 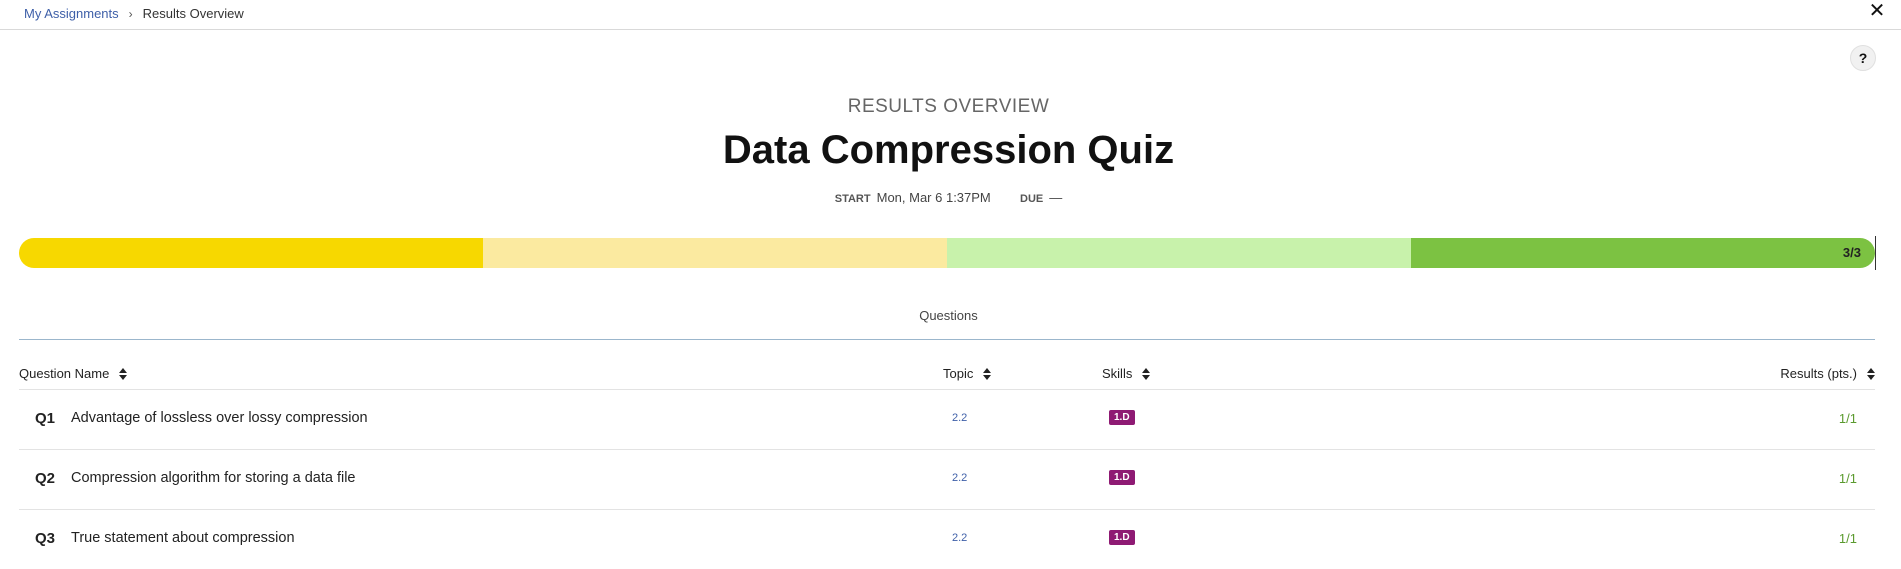 What do you see at coordinates (130, 13) in the screenshot?
I see `chevron-right-icon: ›` at bounding box center [130, 13].